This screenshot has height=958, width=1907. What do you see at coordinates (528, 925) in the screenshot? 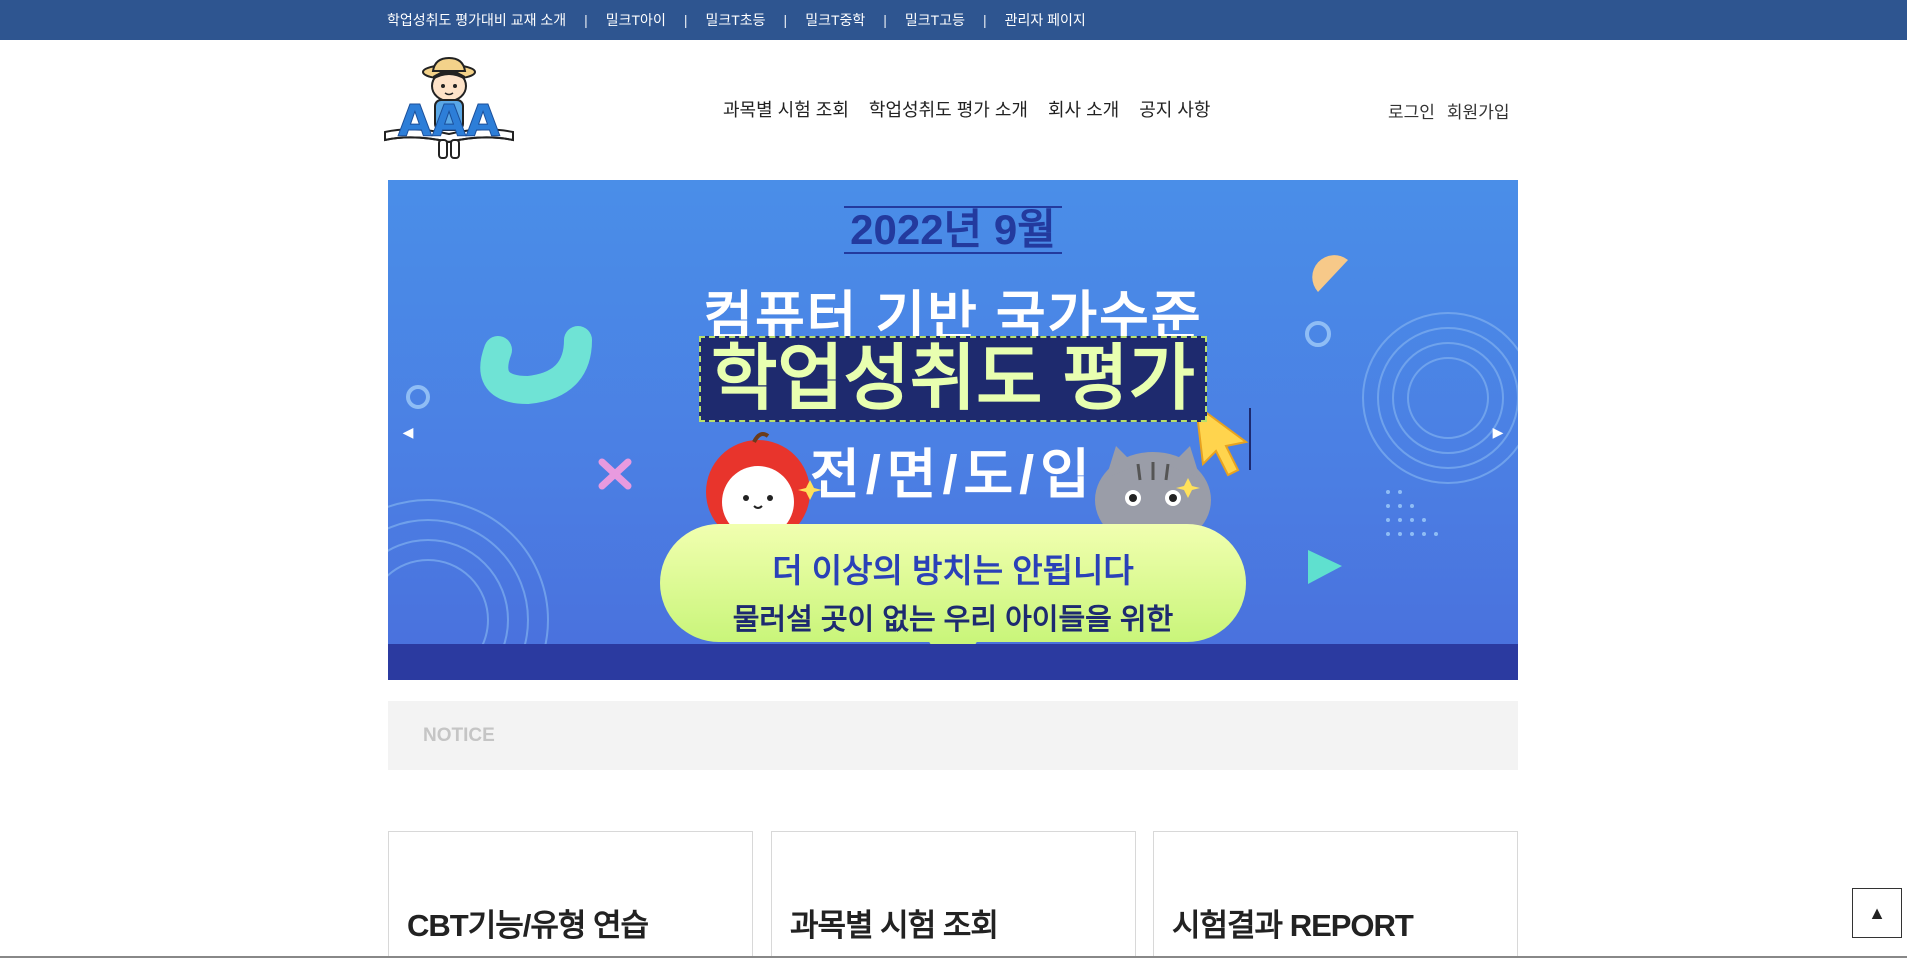
I see `card-title: CBT기능/유형 연습` at bounding box center [528, 925].